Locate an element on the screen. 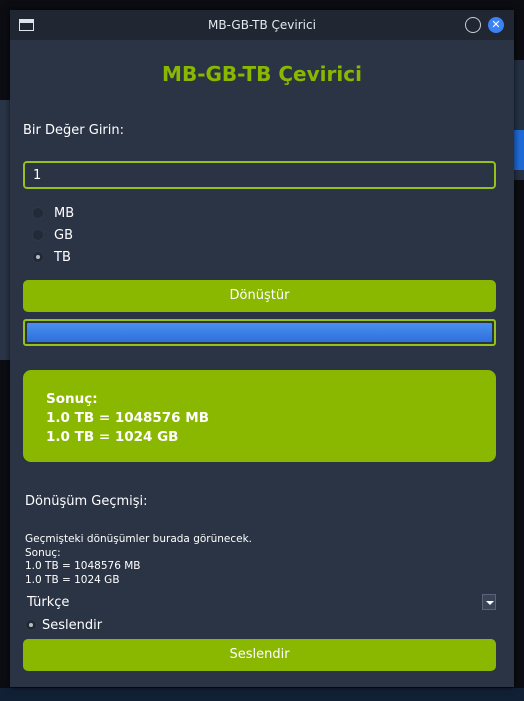 This screenshot has width=524, height=701. unit-radio-label: GB is located at coordinates (63, 235).